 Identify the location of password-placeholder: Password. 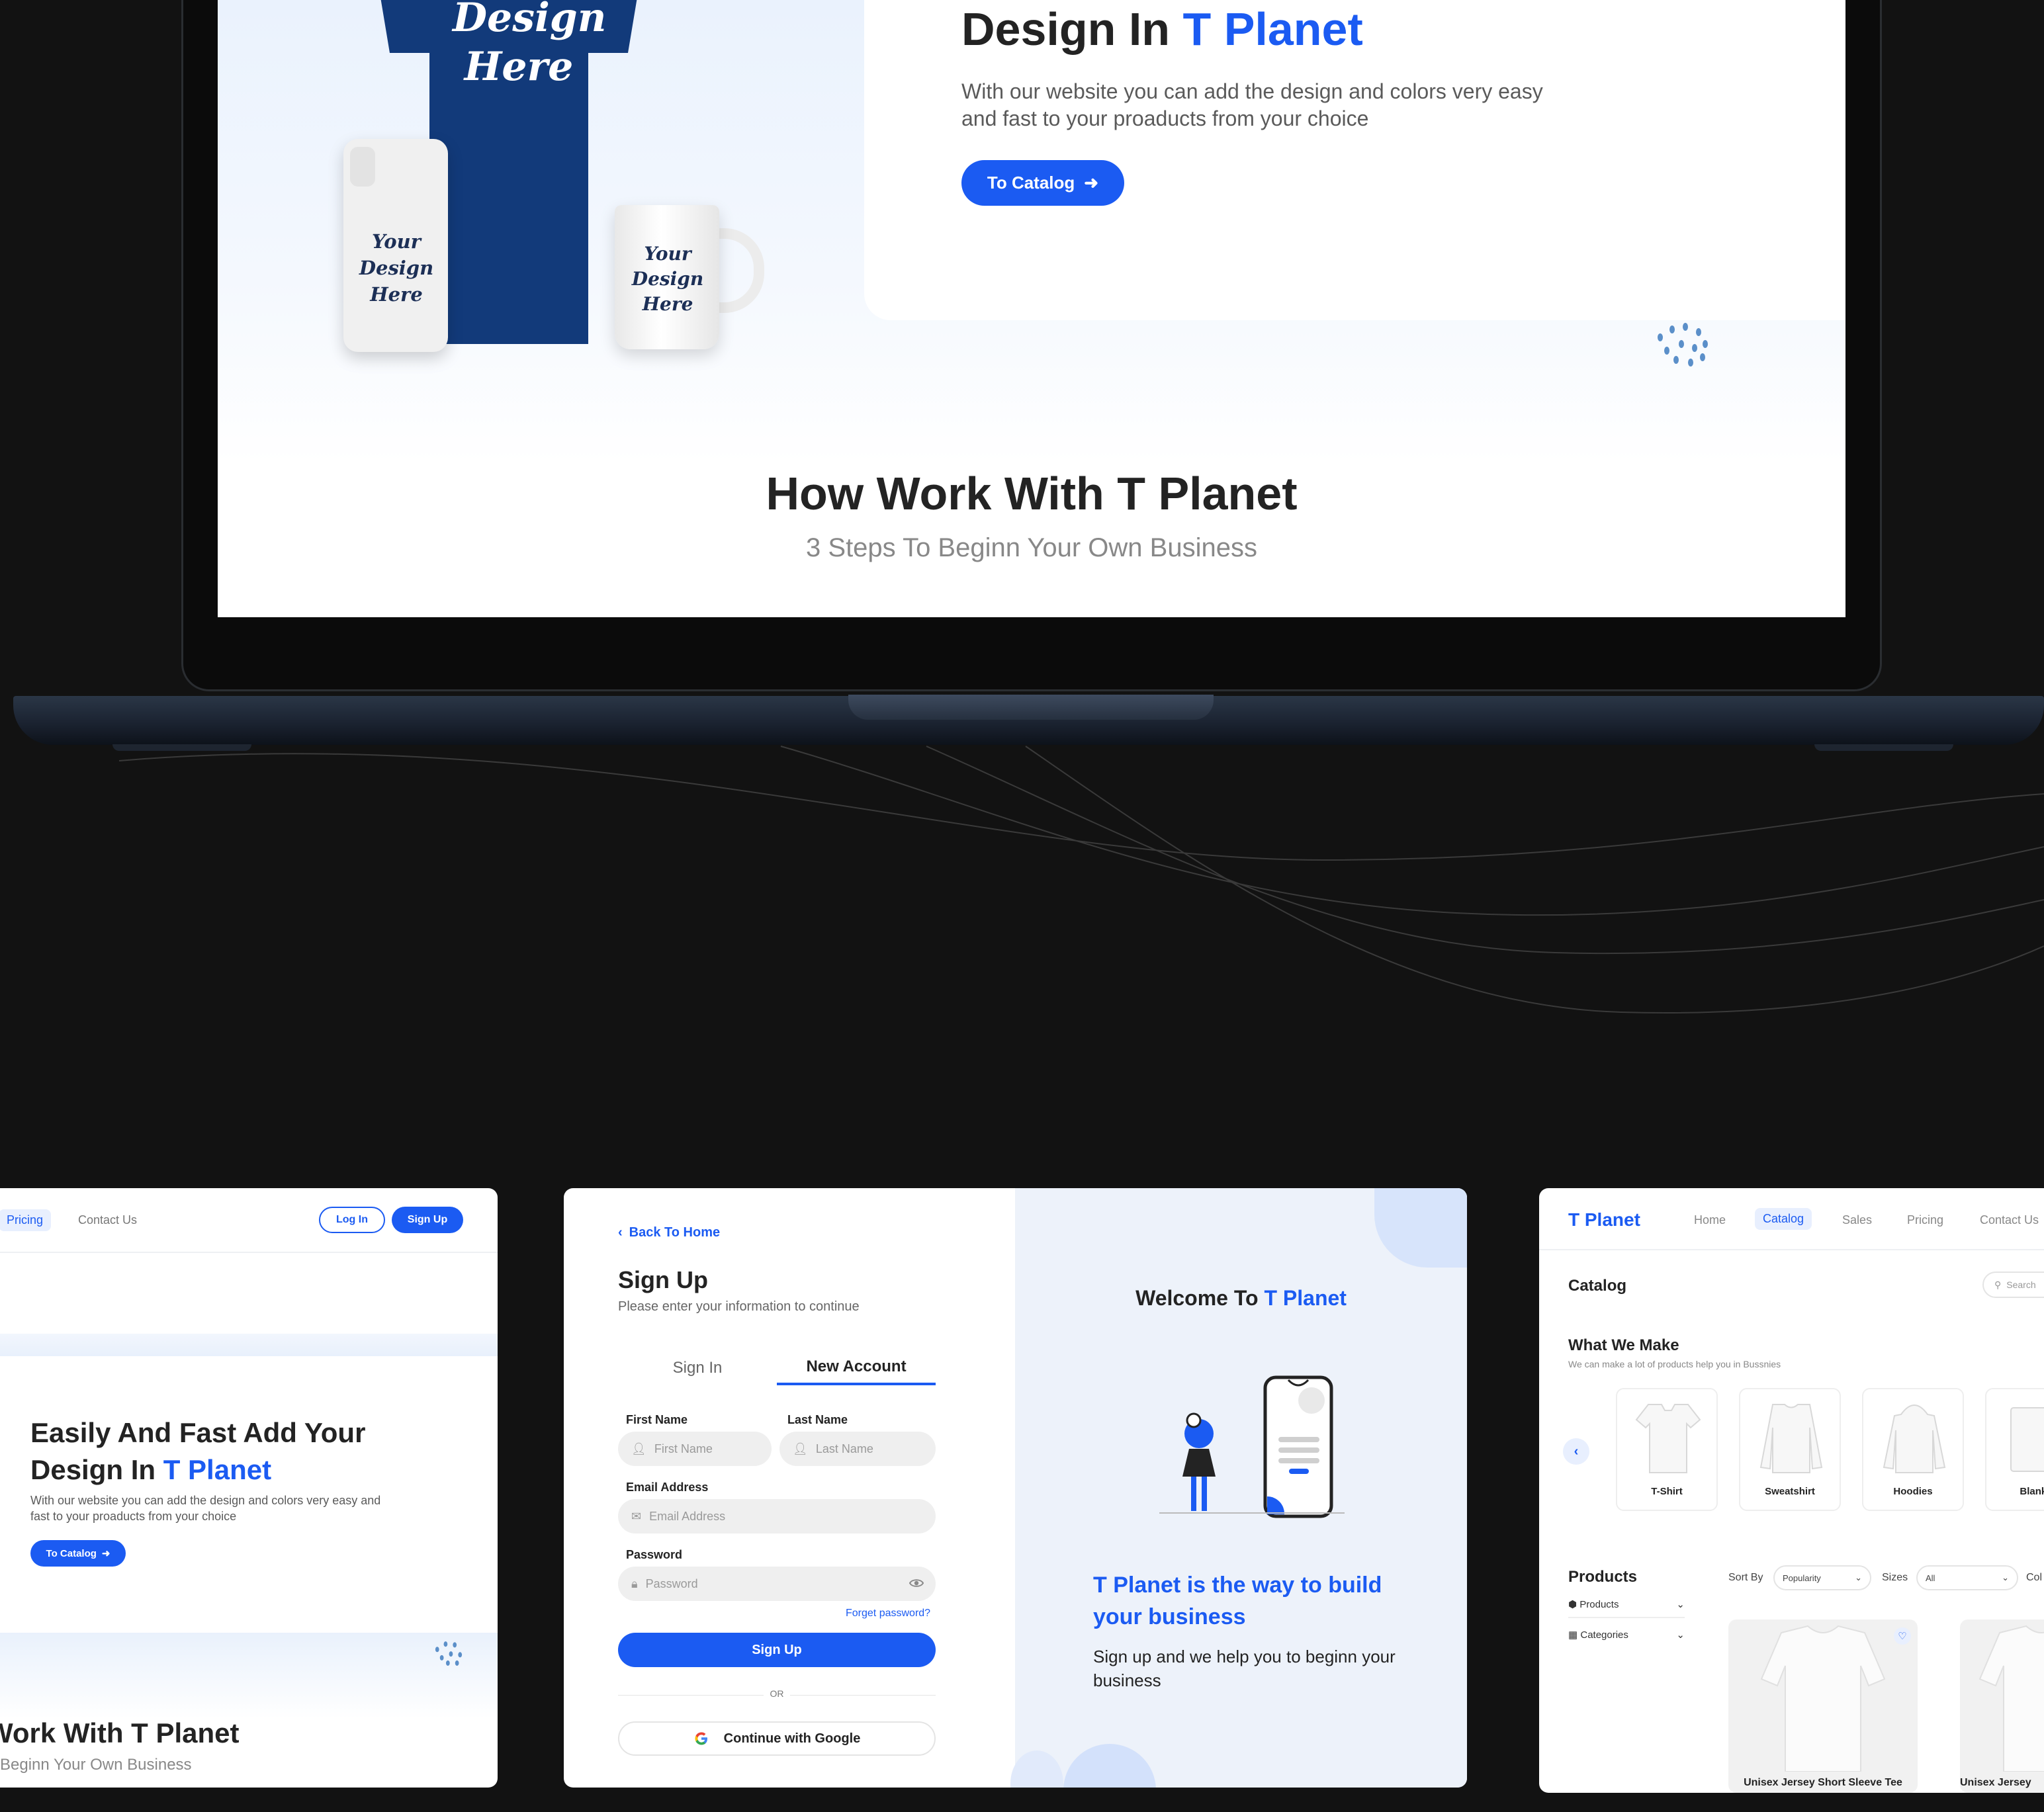
(671, 1583).